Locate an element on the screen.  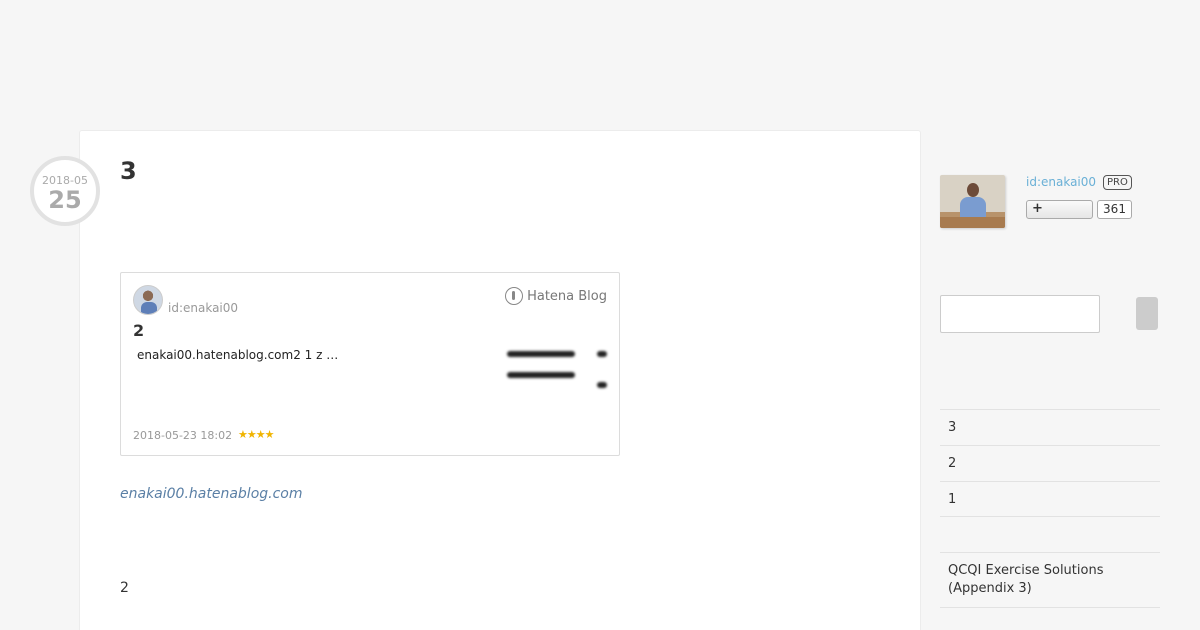
embed-title: 2 is located at coordinates (138, 330).